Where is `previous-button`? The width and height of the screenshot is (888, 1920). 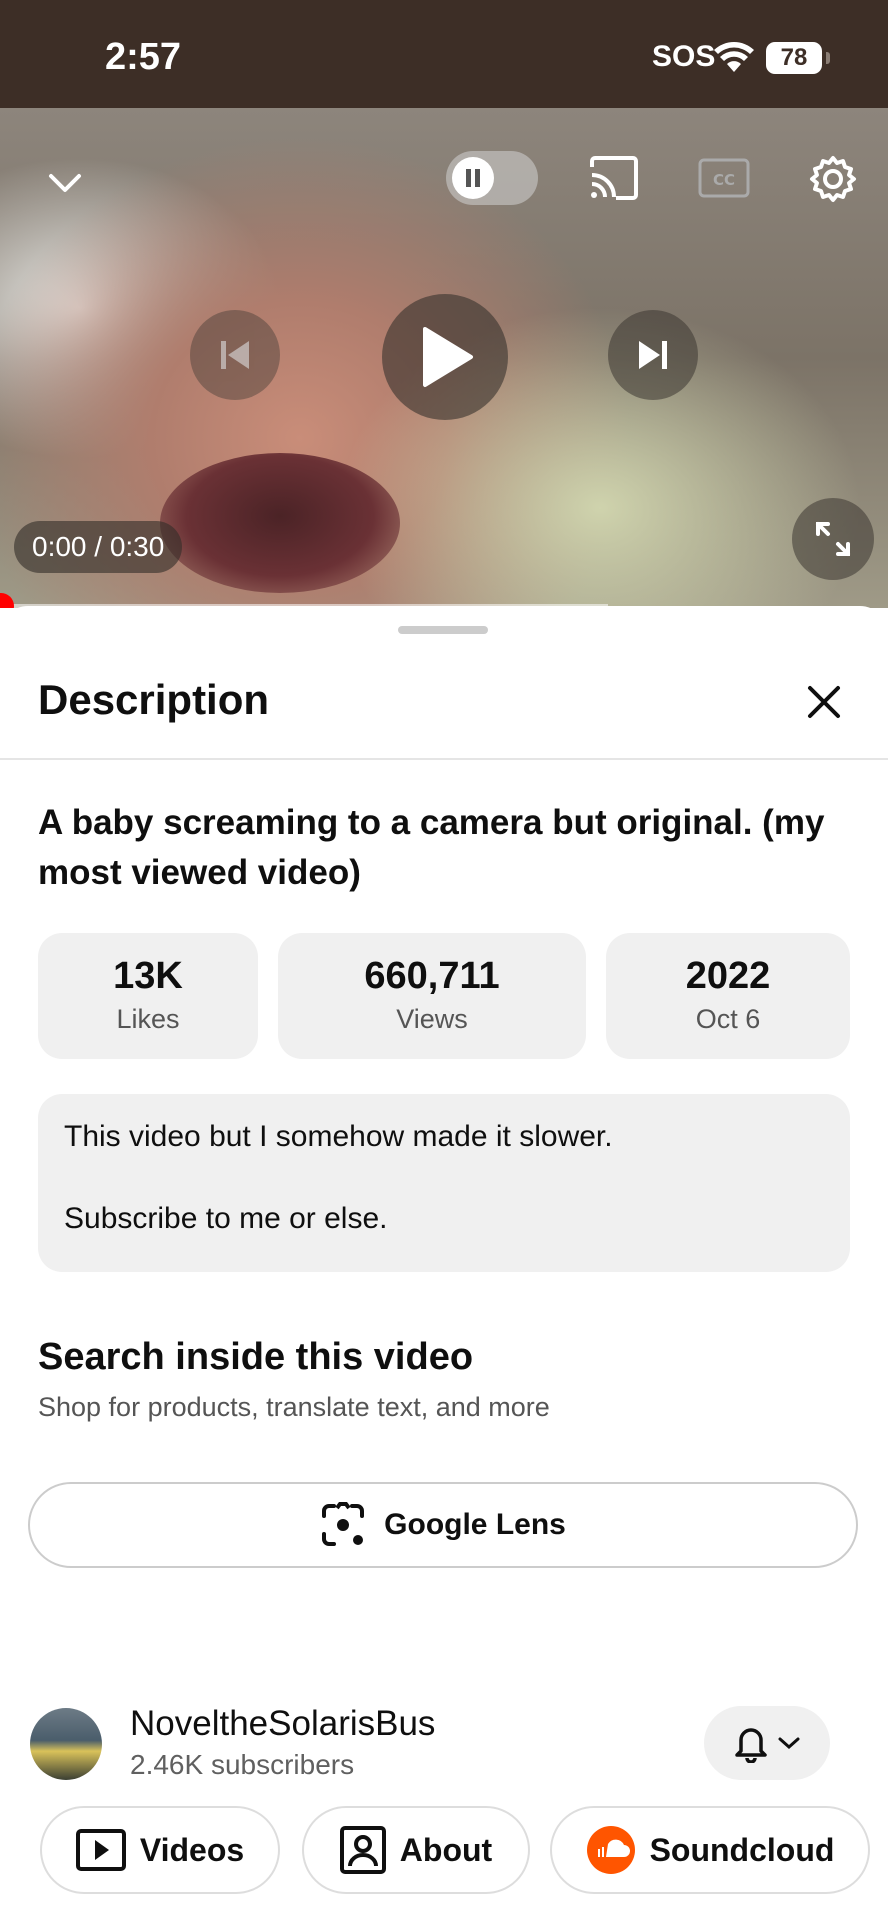
previous-button is located at coordinates (235, 355).